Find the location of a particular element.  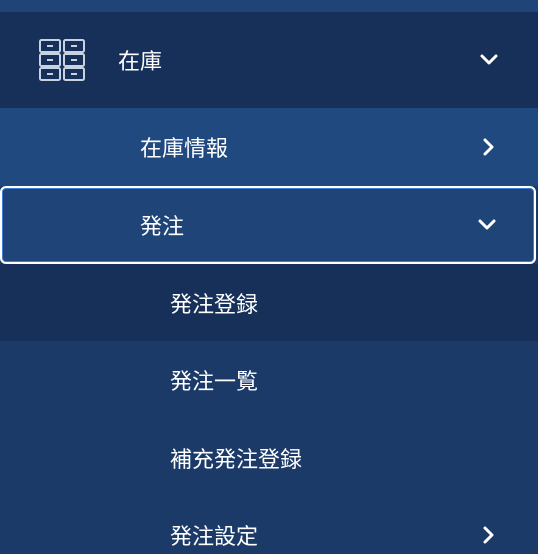

menu-item-order-label: 発注 is located at coordinates (162, 227).